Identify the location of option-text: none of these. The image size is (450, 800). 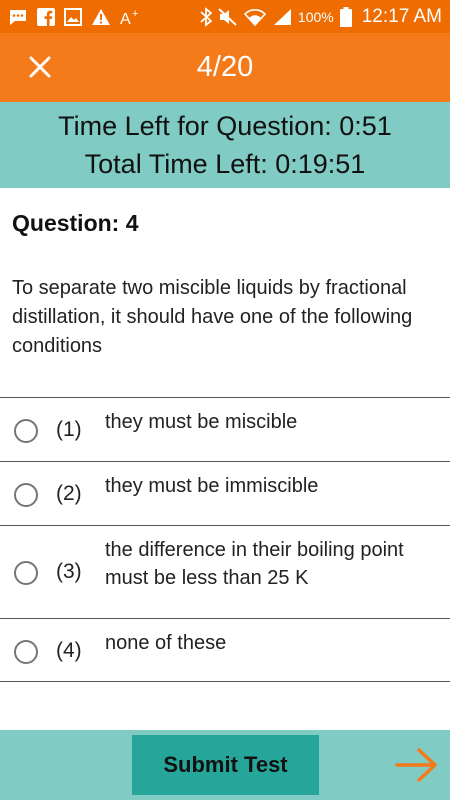
(166, 643).